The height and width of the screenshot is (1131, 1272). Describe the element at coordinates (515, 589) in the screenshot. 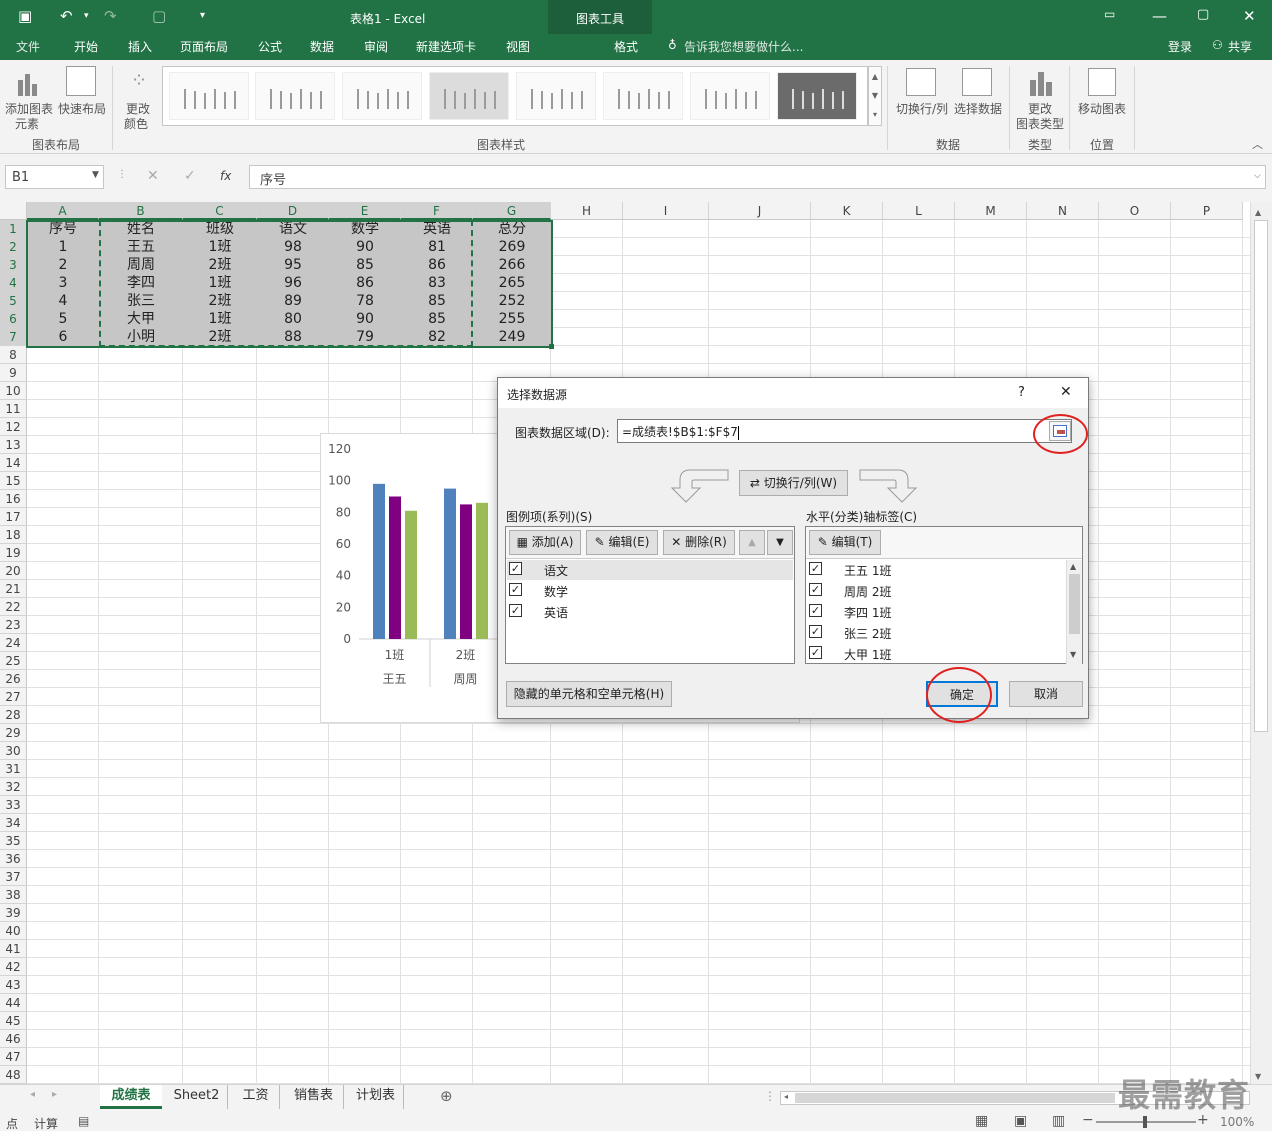

I see `series-checkbox: ✓` at that location.